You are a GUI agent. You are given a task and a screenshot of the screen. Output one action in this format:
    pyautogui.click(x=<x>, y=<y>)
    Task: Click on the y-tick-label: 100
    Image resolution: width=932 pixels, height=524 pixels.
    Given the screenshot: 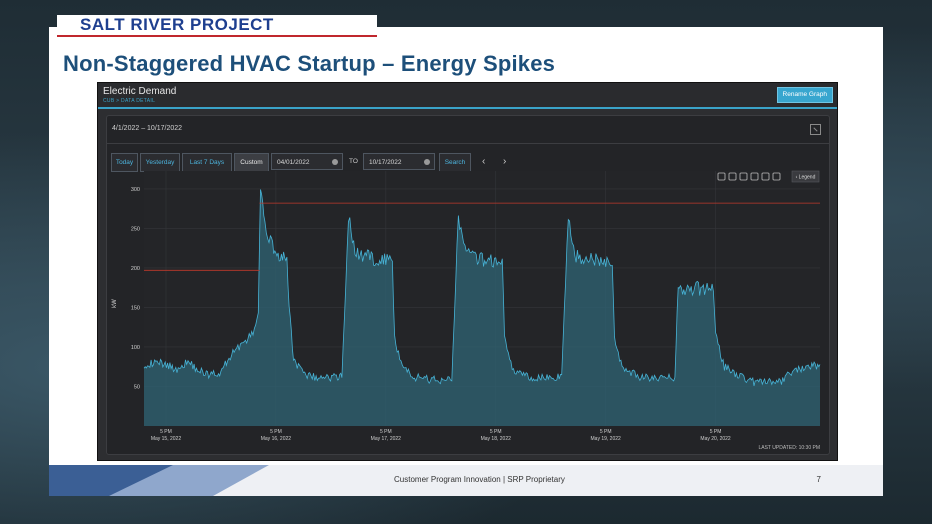 What is the action you would take?
    pyautogui.click(x=135, y=348)
    